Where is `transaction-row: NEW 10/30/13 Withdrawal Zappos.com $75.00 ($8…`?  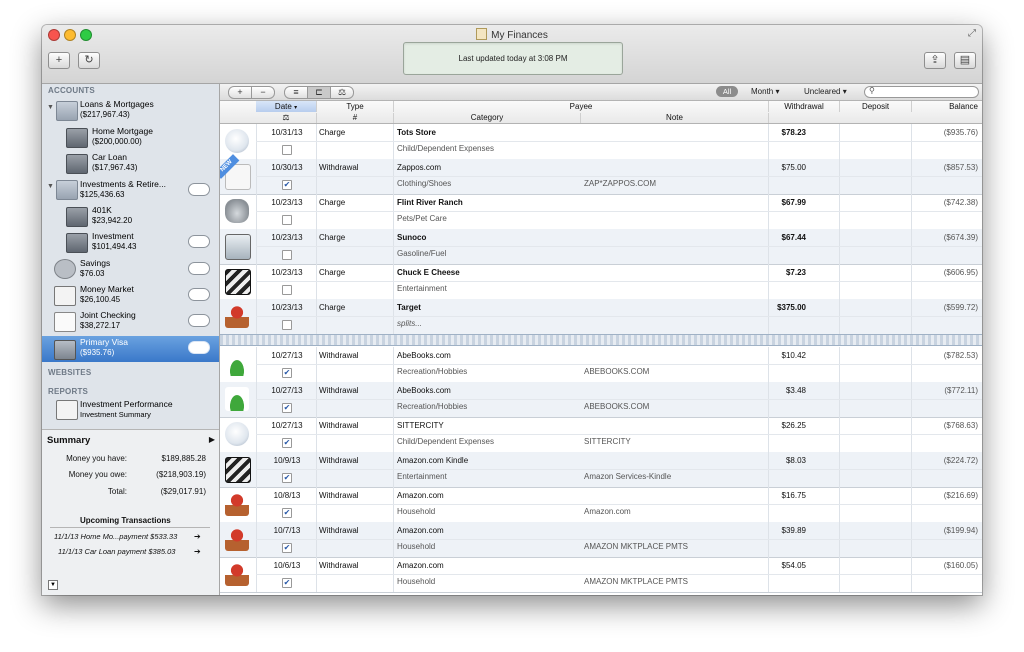
transaction-row: NEW 10/30/13 Withdrawal Zappos.com $75.00 ($8… is located at coordinates (601, 174).